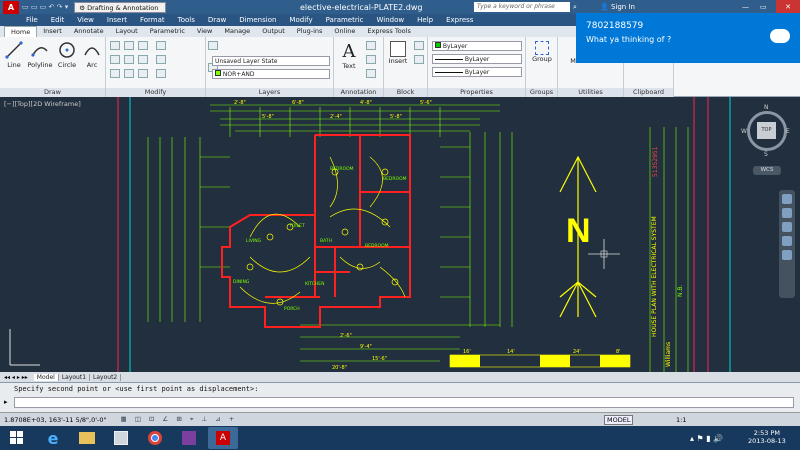 The image size is (800, 450). What do you see at coordinates (788, 131) in the screenshot?
I see `compass-east: E` at bounding box center [788, 131].